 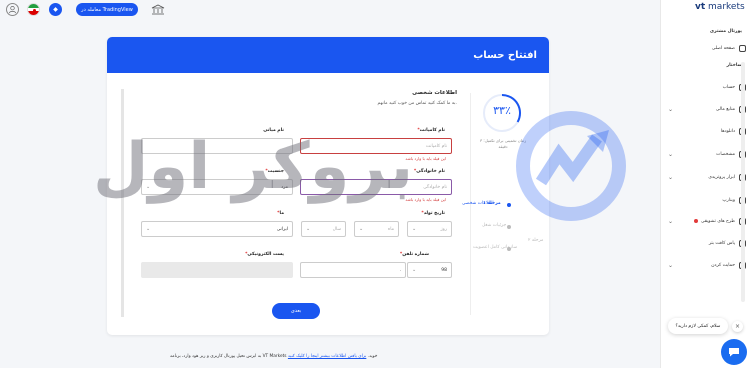 What do you see at coordinates (707, 200) in the screenshot?
I see `sidebar-item-webinar: وبنارپ` at bounding box center [707, 200].